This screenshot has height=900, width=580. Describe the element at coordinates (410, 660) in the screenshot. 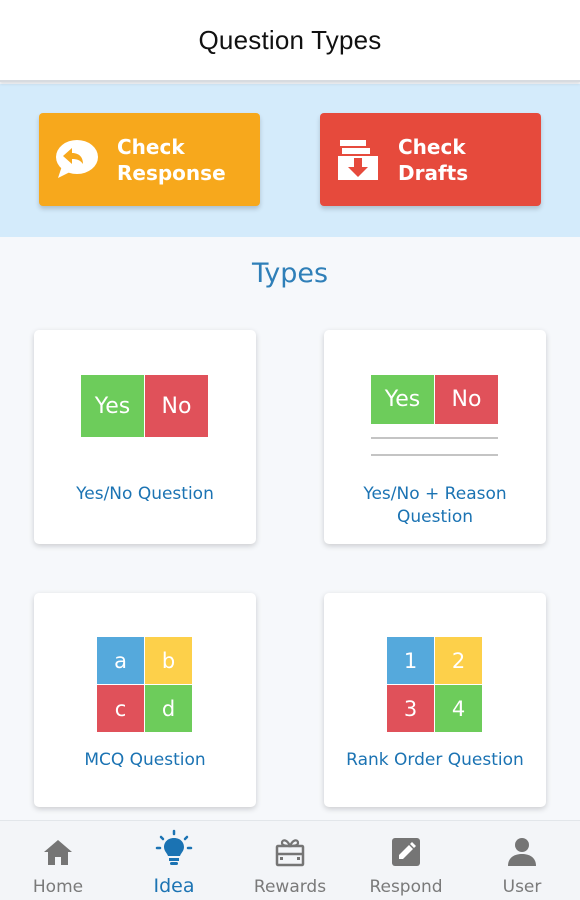

I see `rank-1-tile: 1` at that location.